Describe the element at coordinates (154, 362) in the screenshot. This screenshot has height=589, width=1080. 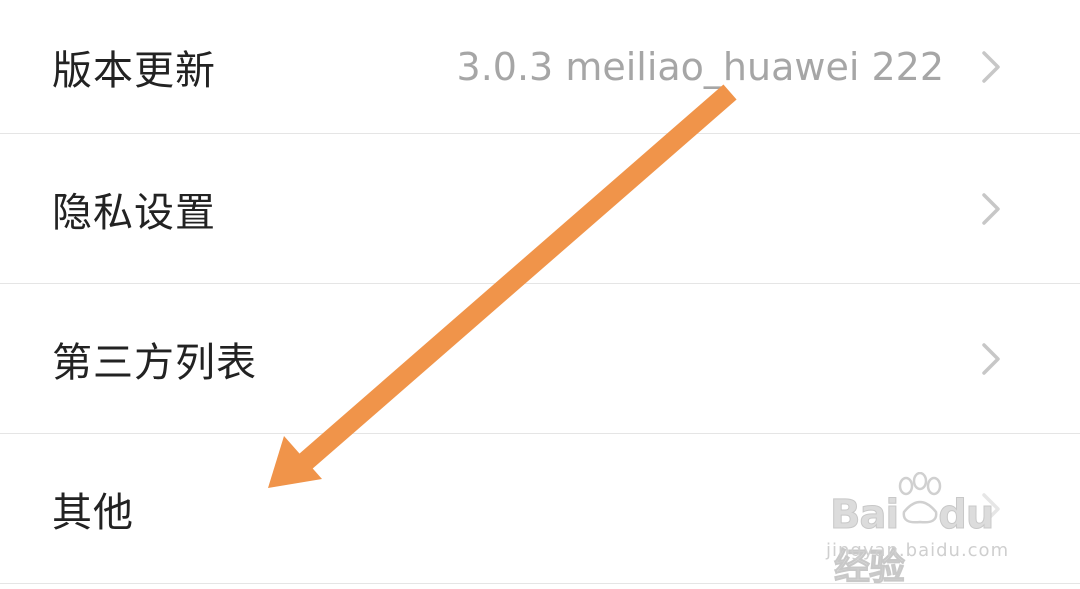
I see `settings-item-label: 第三方列表` at that location.